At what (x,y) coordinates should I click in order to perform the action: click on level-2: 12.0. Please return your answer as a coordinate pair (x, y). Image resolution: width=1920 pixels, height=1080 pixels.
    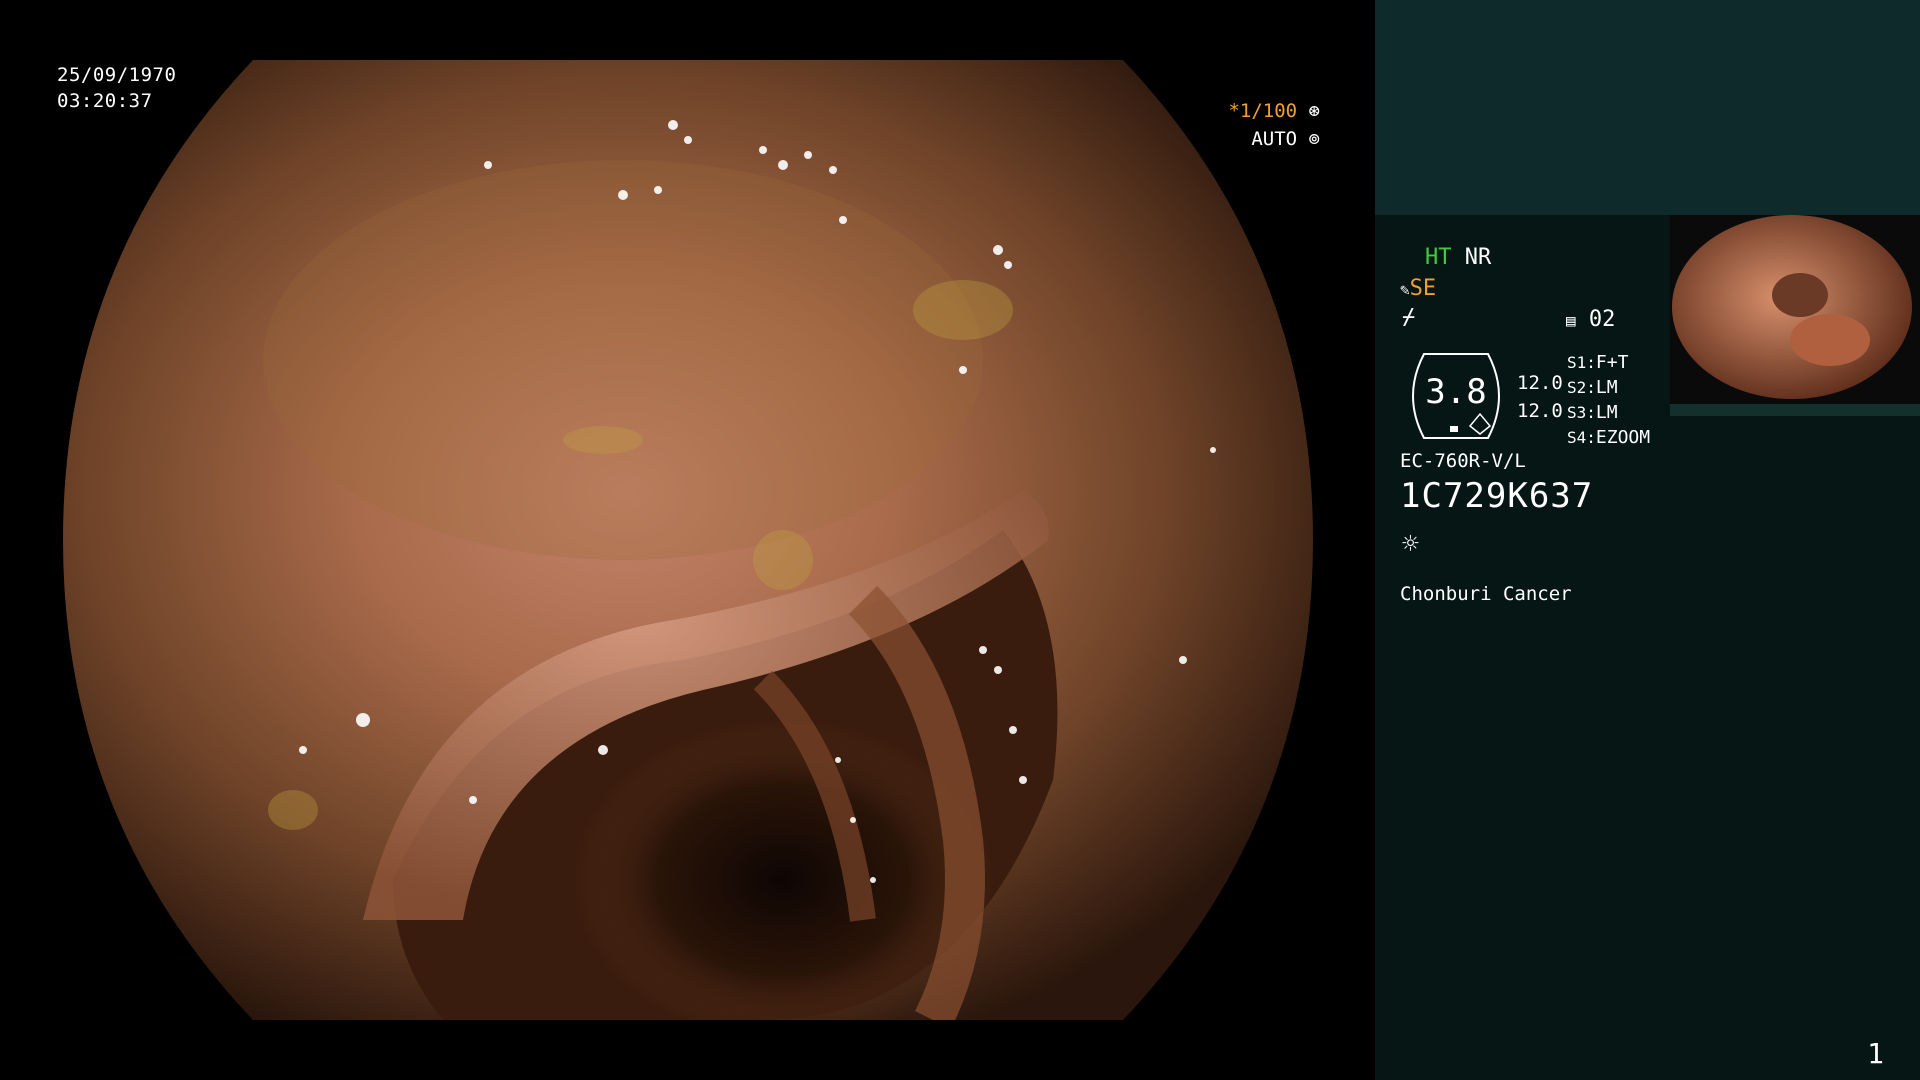
    Looking at the image, I should click on (1540, 411).